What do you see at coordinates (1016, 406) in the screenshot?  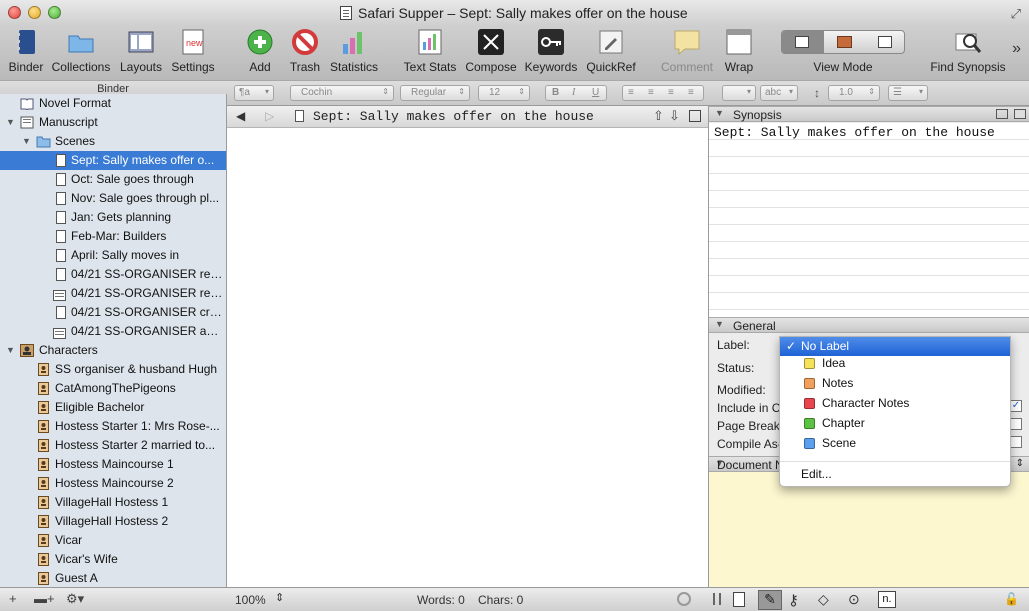 I see `include-in-compile-checkbox: ✓` at bounding box center [1016, 406].